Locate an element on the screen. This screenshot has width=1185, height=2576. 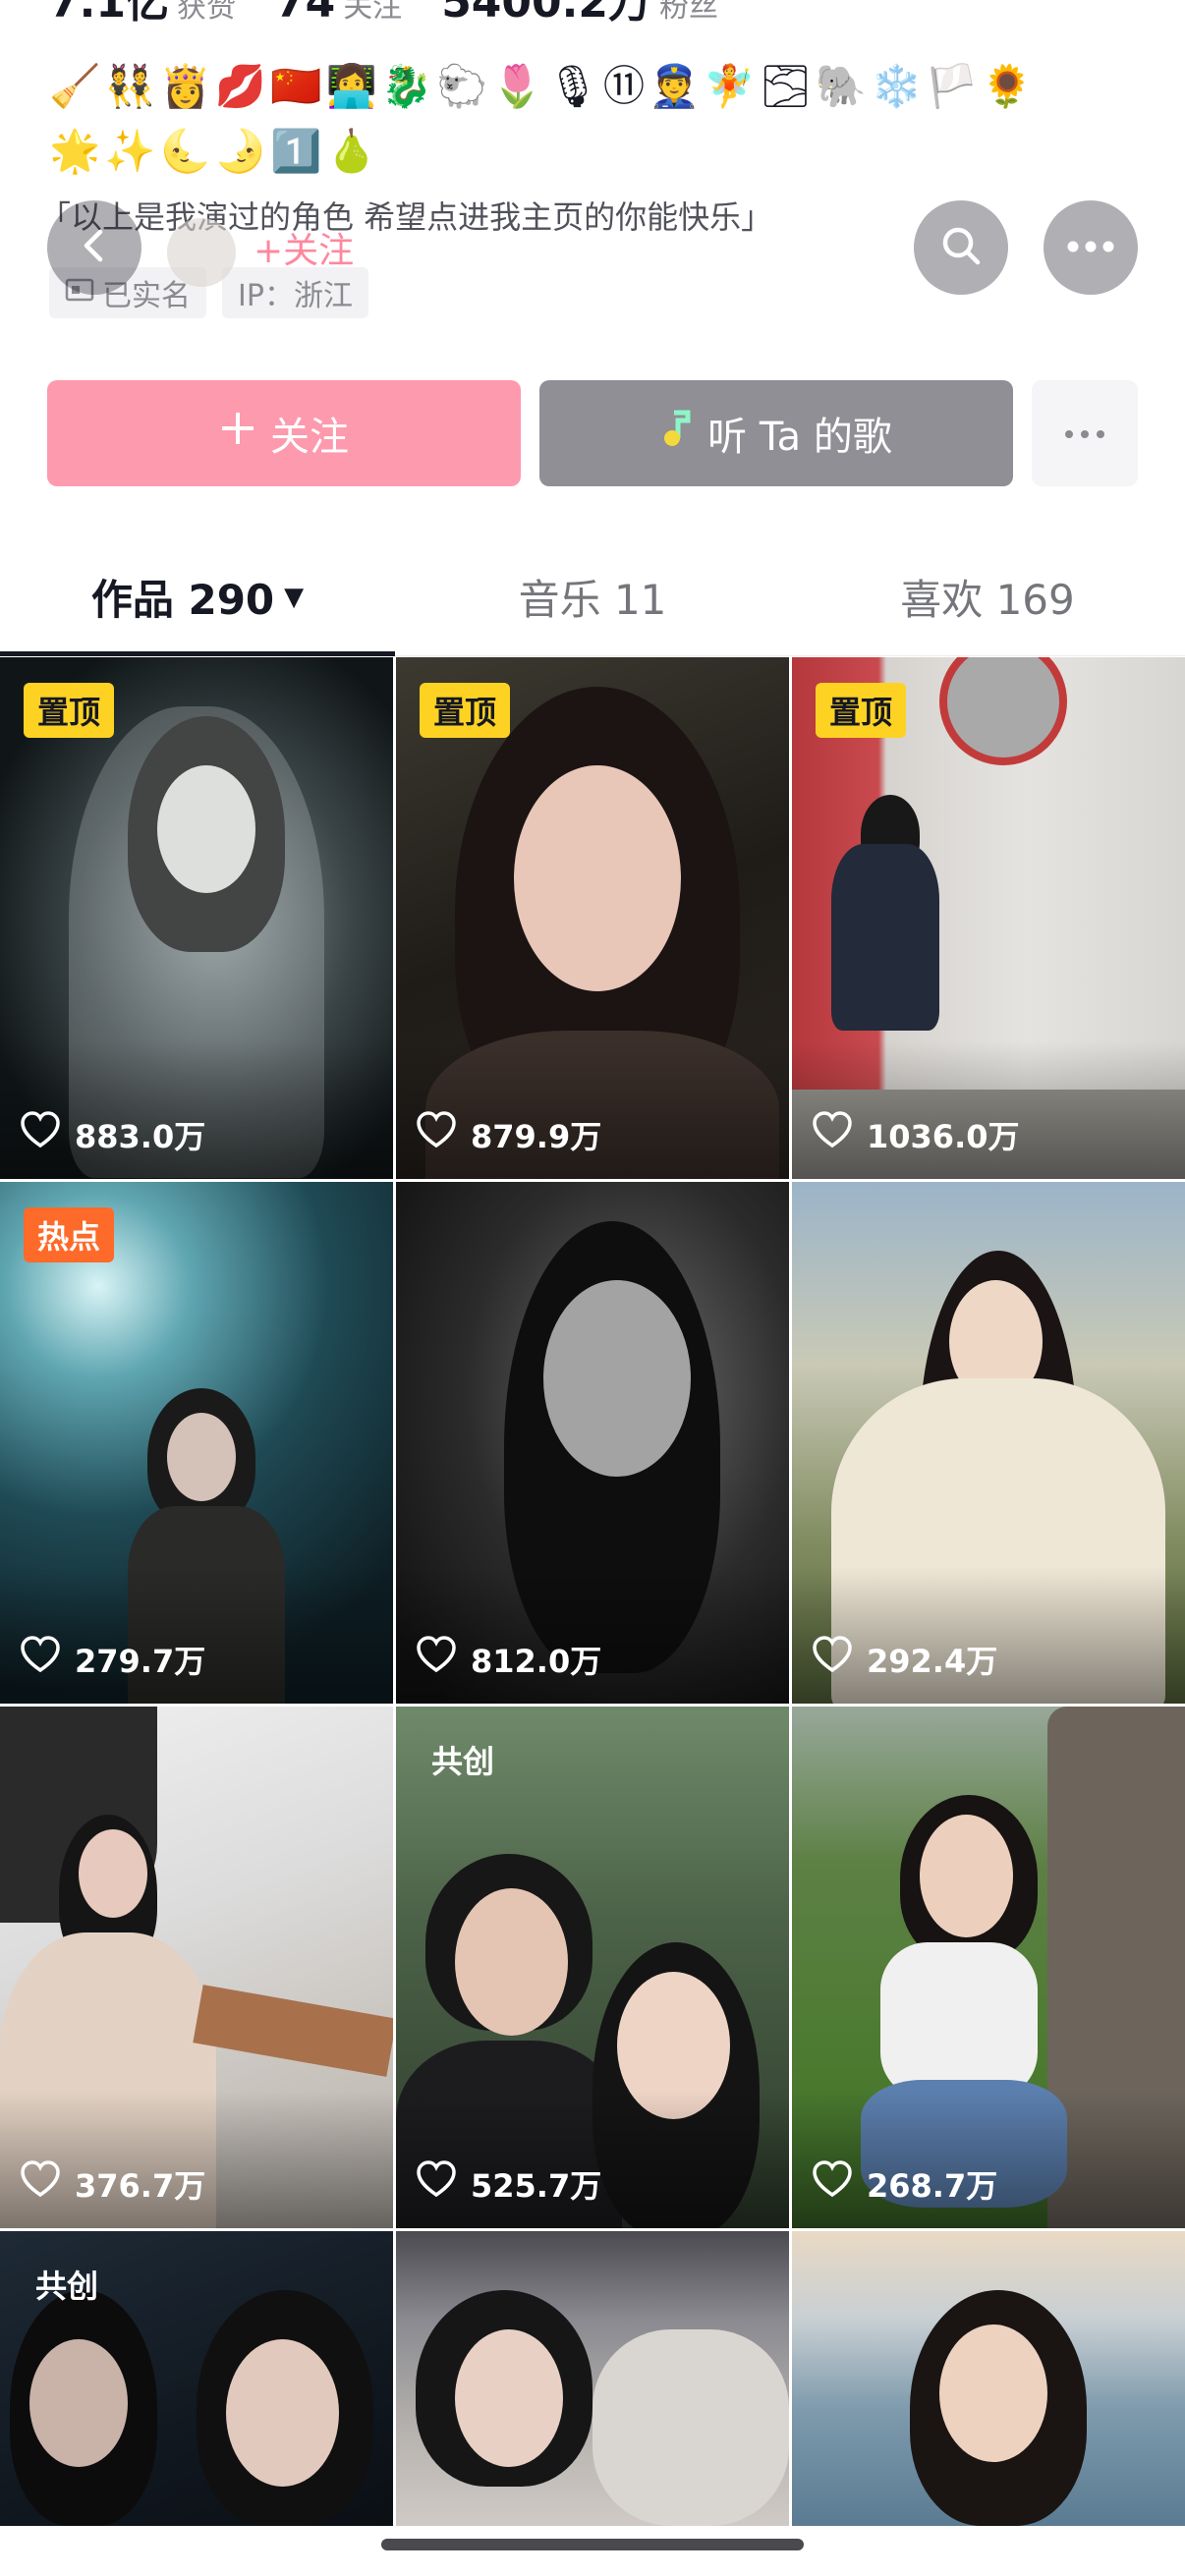
likes-count: 525.7万 is located at coordinates (536, 2186).